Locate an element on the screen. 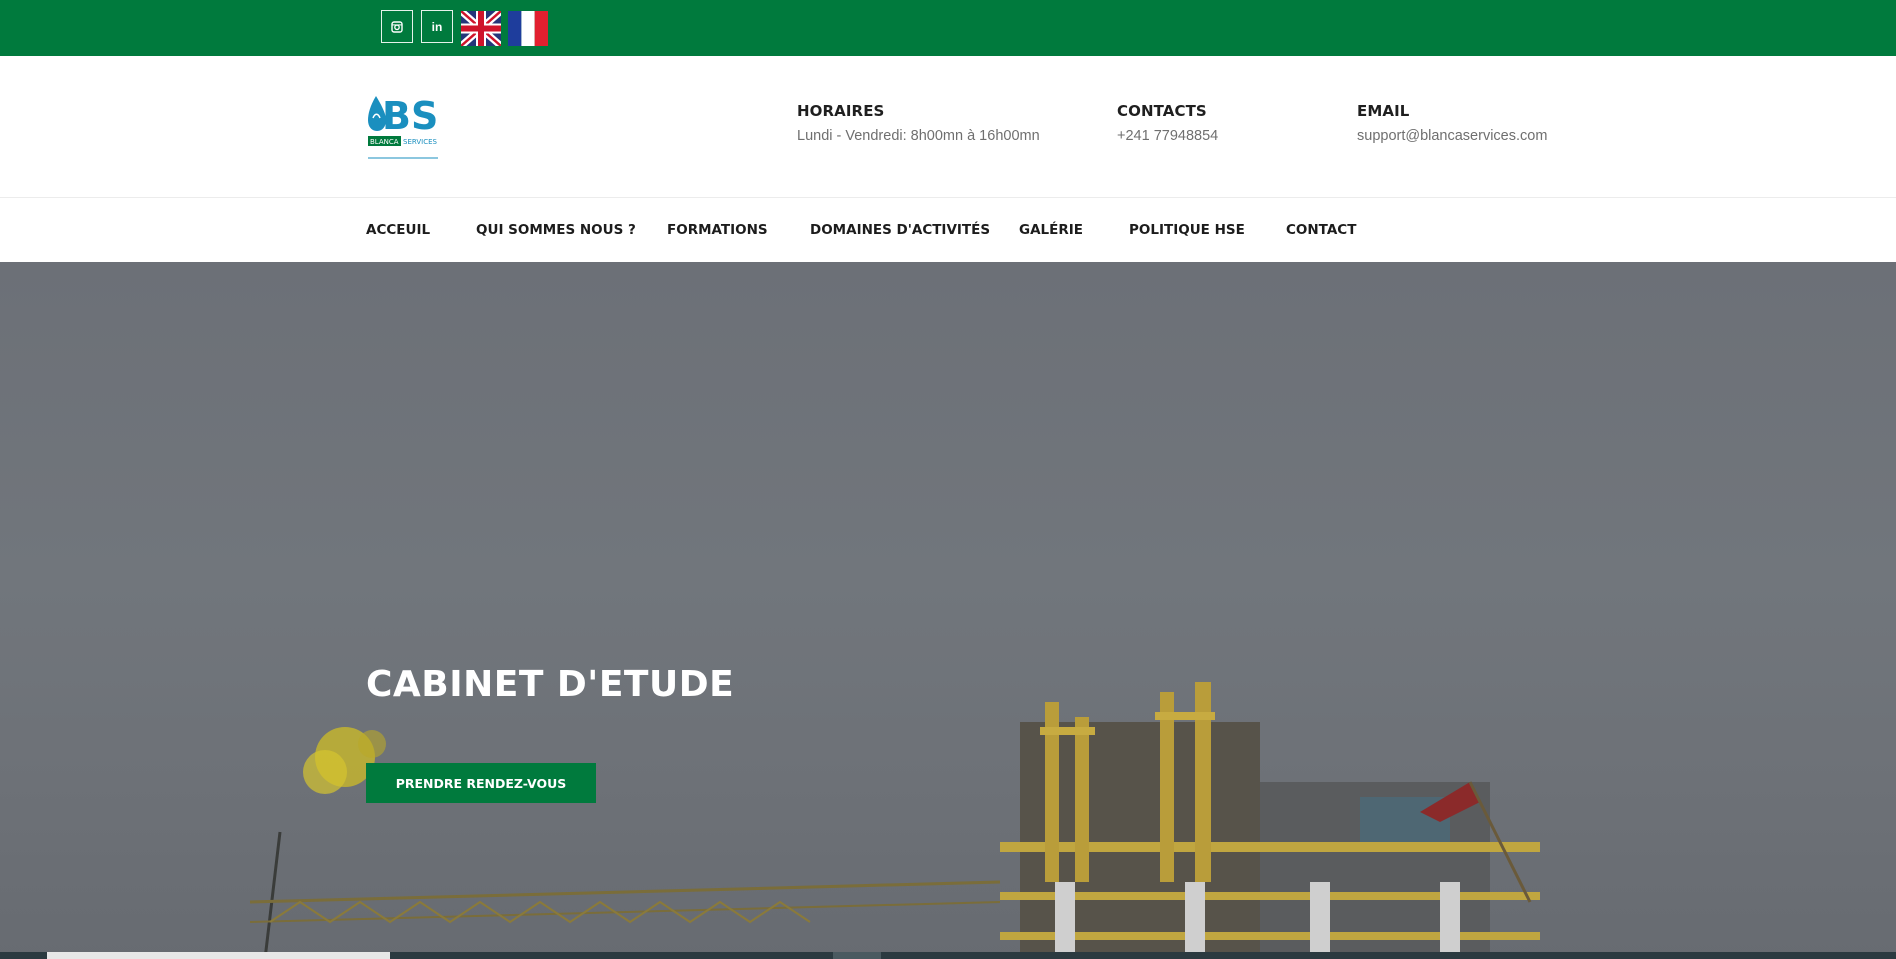 This screenshot has height=959, width=1896. france-flag-icon is located at coordinates (528, 28).